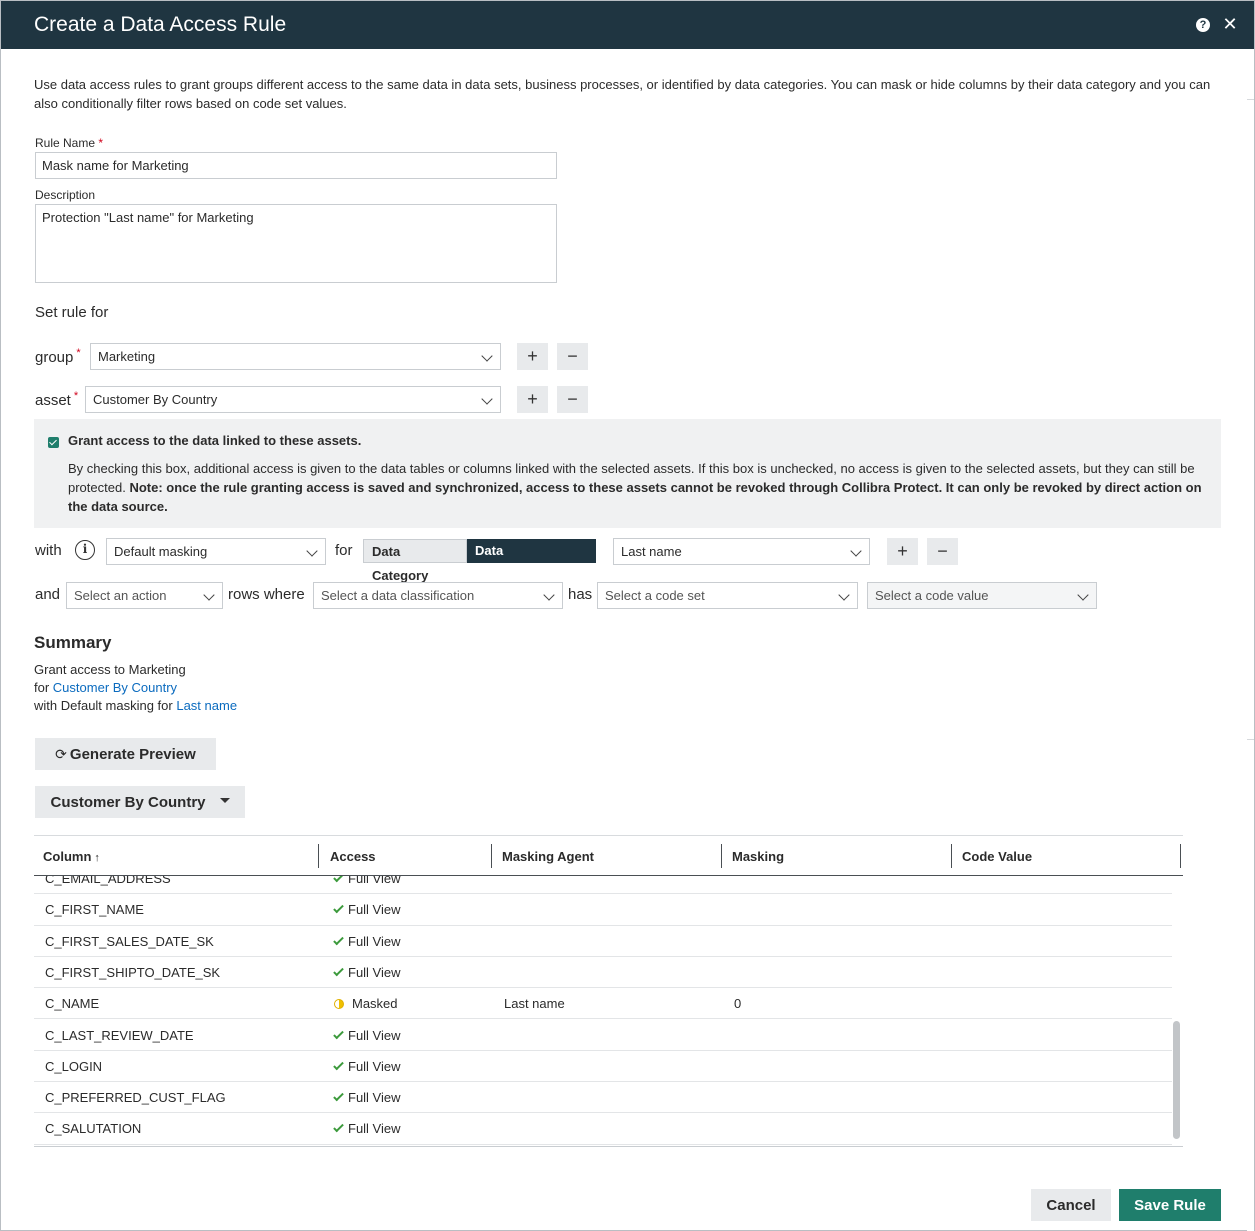  What do you see at coordinates (69, 143) in the screenshot?
I see `rule-name-label: Rule Name *` at bounding box center [69, 143].